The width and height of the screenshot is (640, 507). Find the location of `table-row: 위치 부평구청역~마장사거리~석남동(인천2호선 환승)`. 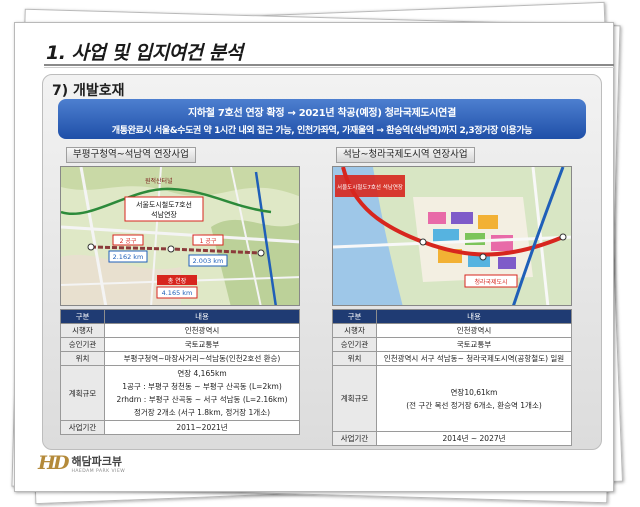

table-row: 위치 부평구청역~마장사거리~석남동(인천2호선 환승) is located at coordinates (180, 358).